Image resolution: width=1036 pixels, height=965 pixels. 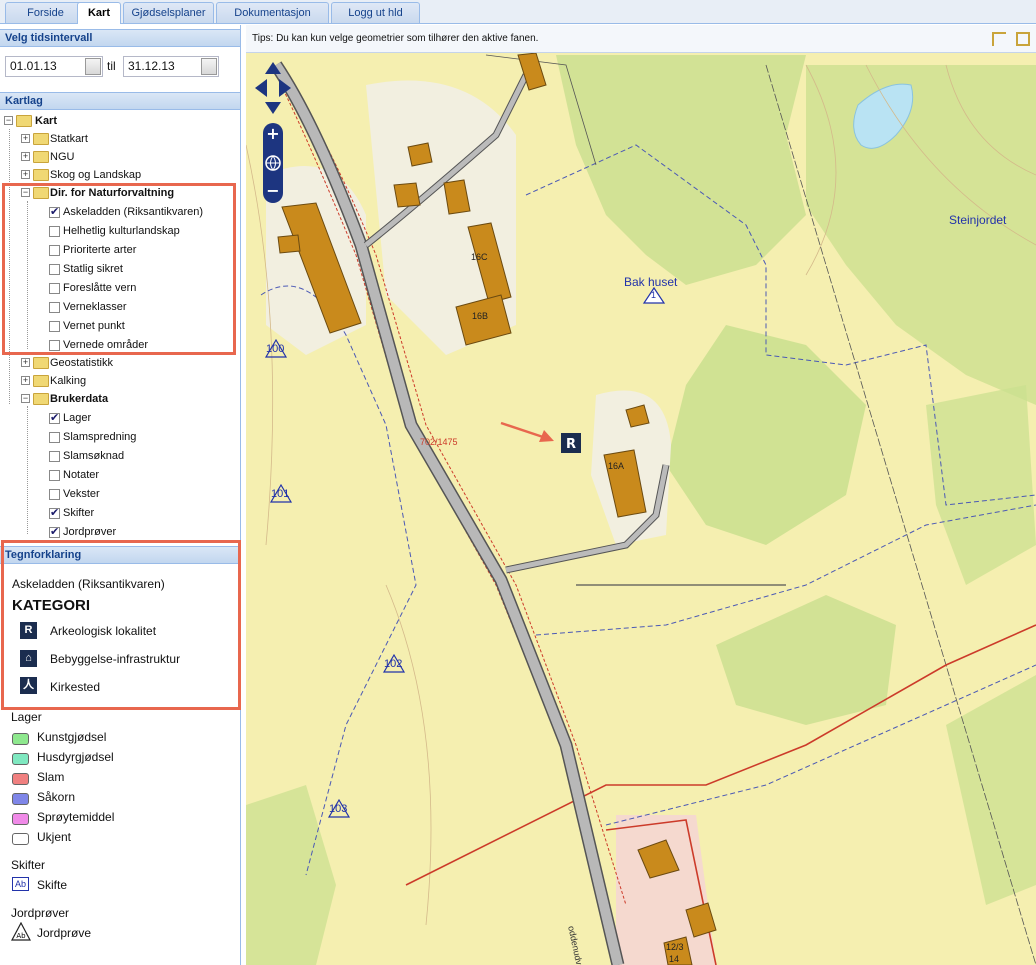 I want to click on layer-label: Vekster, so click(x=81, y=494).